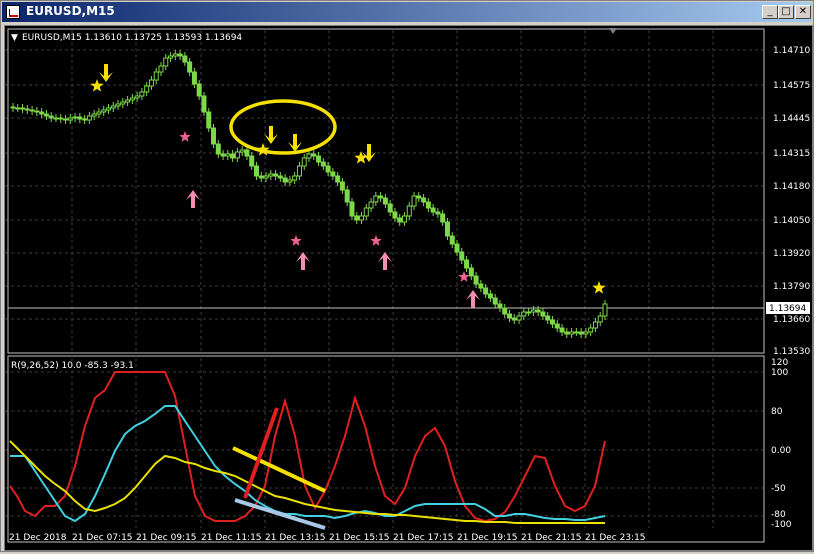 The image size is (814, 554). Describe the element at coordinates (777, 412) in the screenshot. I see `indicator-level: 80` at that location.